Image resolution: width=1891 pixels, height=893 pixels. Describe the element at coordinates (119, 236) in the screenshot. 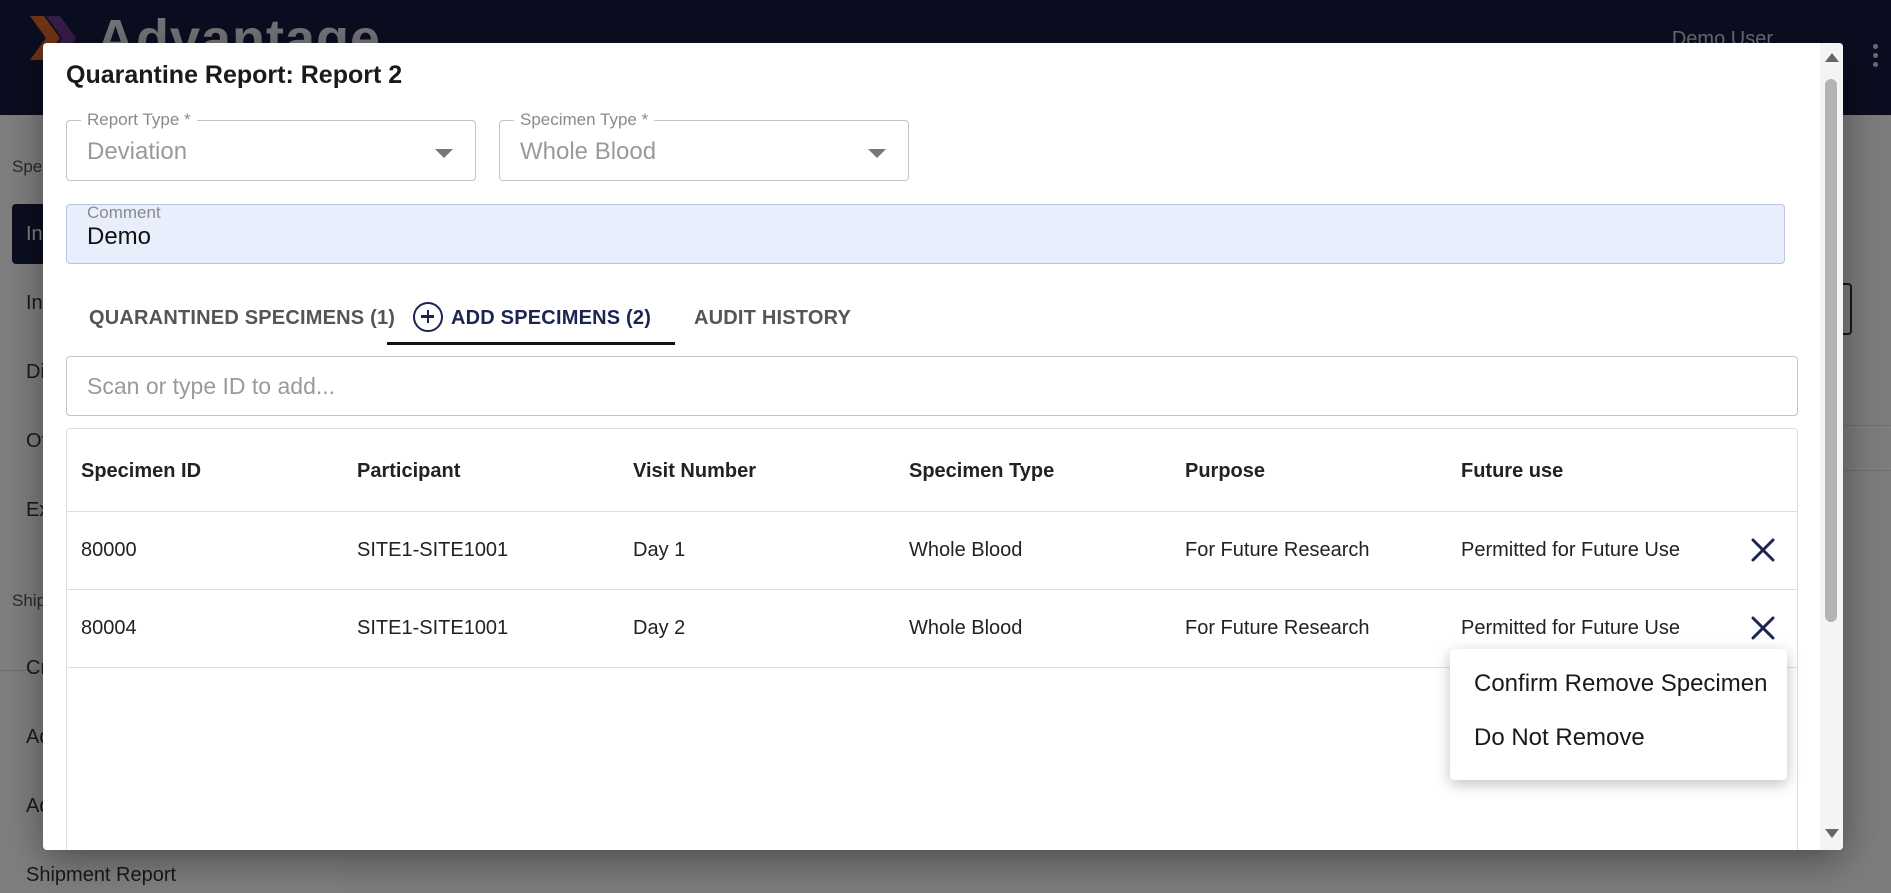

I see `comment-value: Demo` at that location.